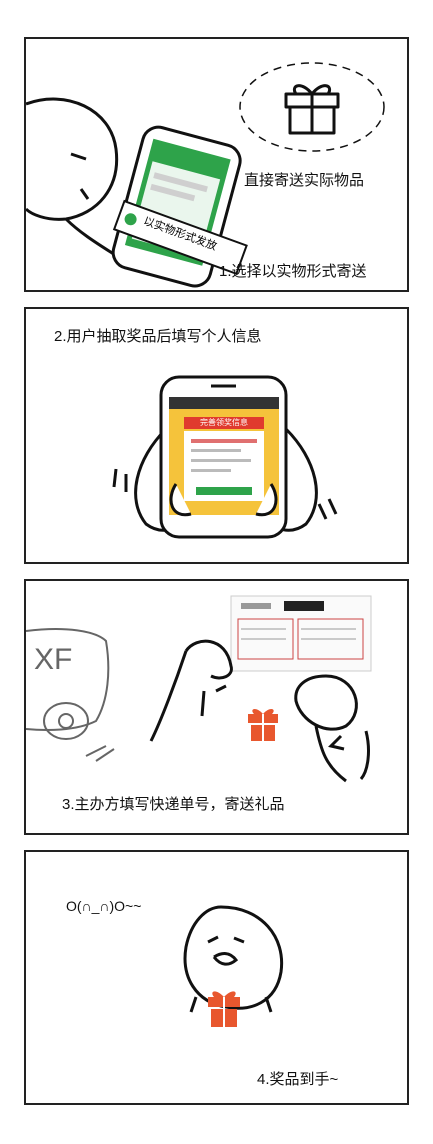 This screenshot has width=433, height=1144. Describe the element at coordinates (304, 180) in the screenshot. I see `gift-label: 直接寄送实际物品` at that location.